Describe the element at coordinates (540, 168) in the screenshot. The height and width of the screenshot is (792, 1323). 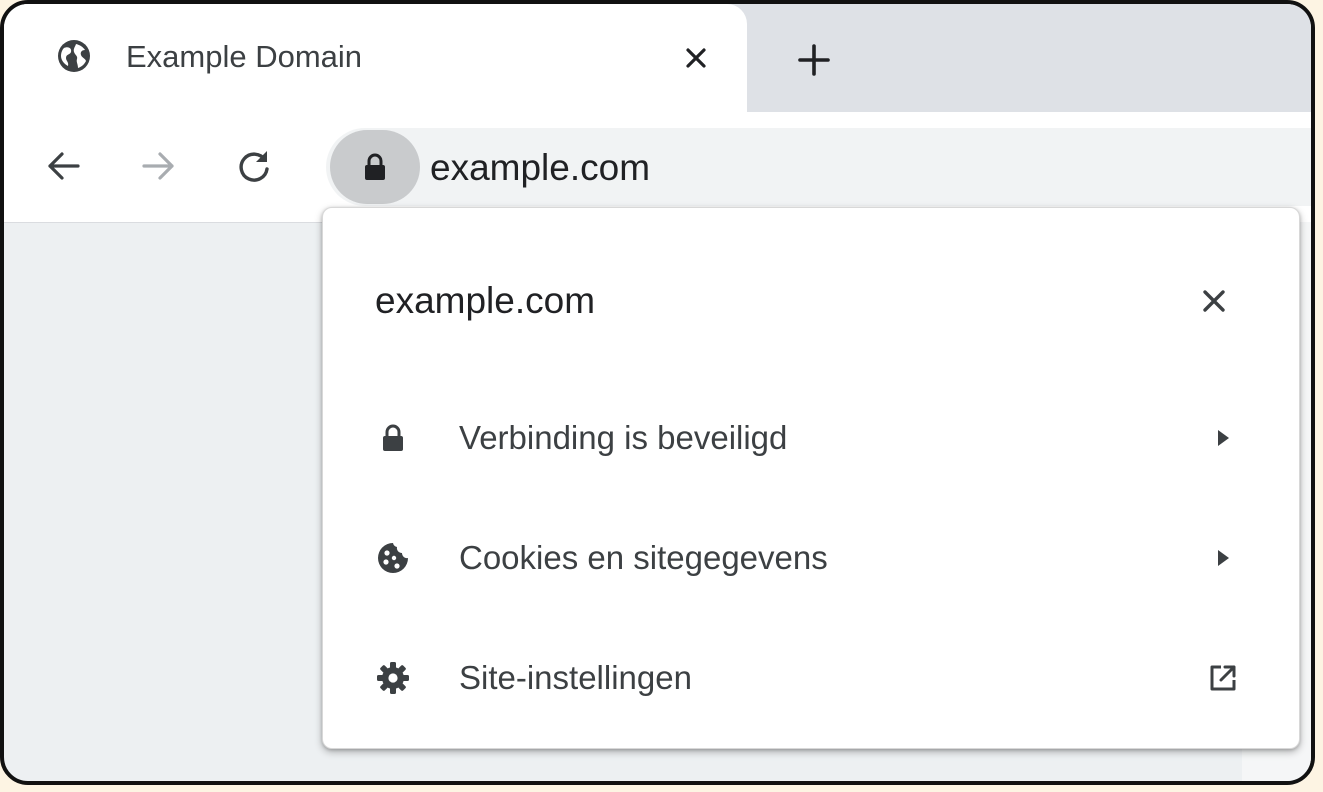
I see `url-text: example.com` at that location.